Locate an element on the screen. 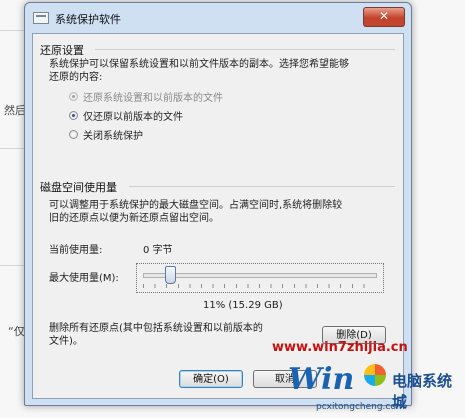  delete-description-line: 删除所有还原点(其中包括系统设置和以前版本的 is located at coordinates (156, 328).